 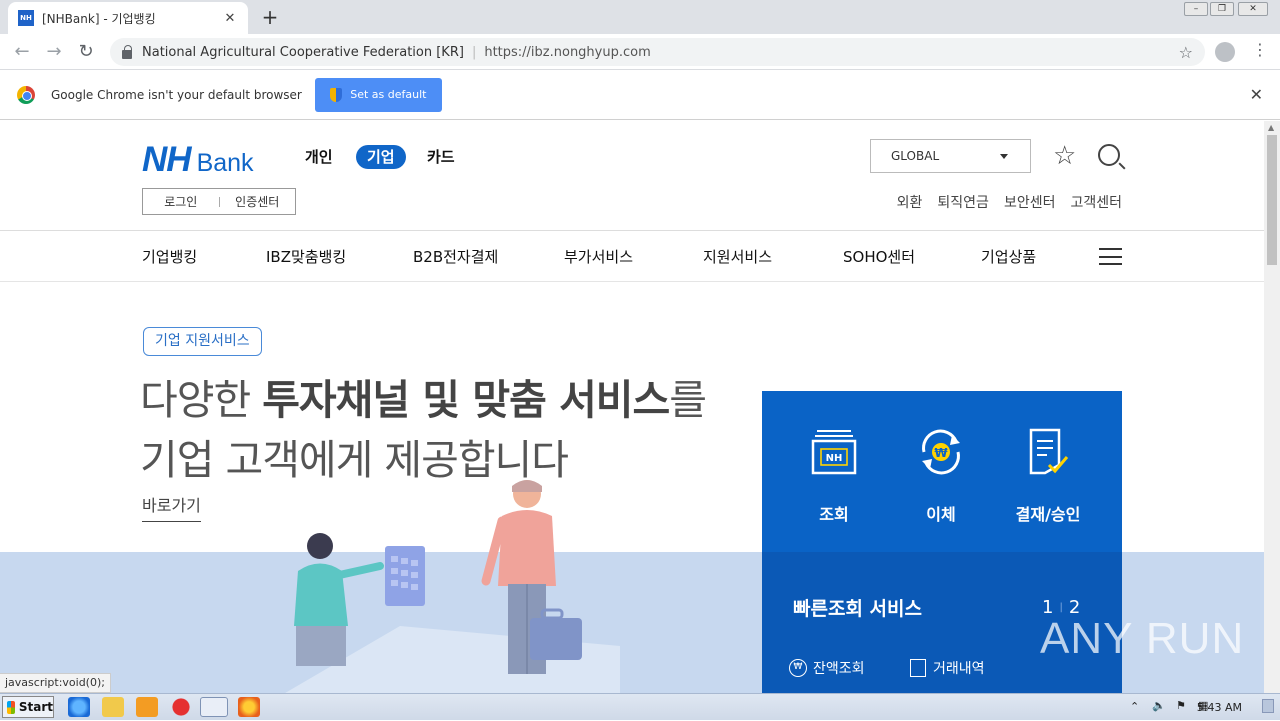 I want to click on firefox-icon, so click(x=249, y=707).